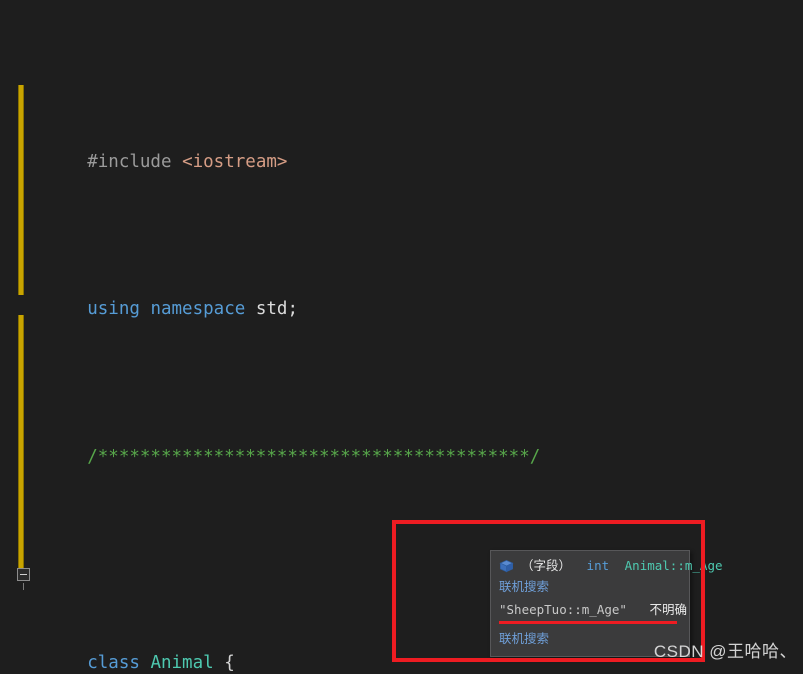  Describe the element at coordinates (401, 292) in the screenshot. I see `code-line-2: using namespace std;` at that location.